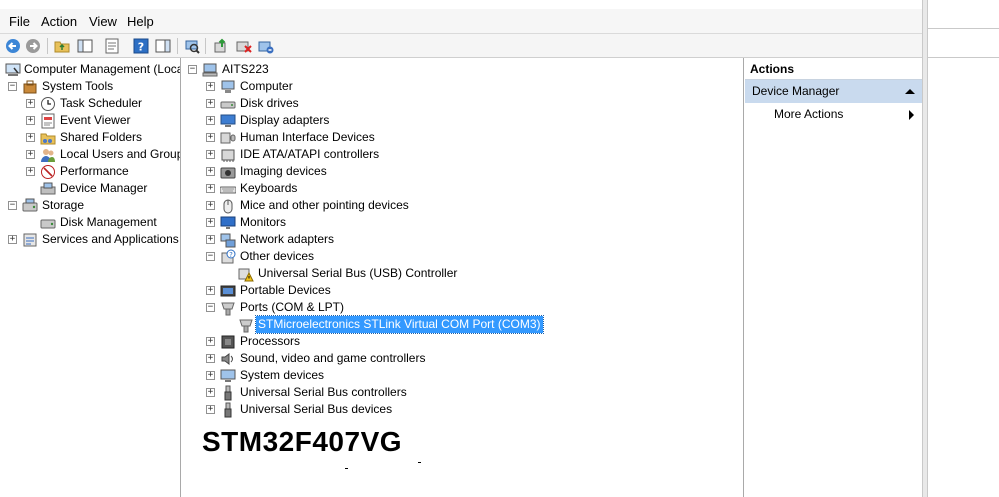 Image resolution: width=999 pixels, height=497 pixels. What do you see at coordinates (960, 248) in the screenshot?
I see `background-window-edge` at bounding box center [960, 248].